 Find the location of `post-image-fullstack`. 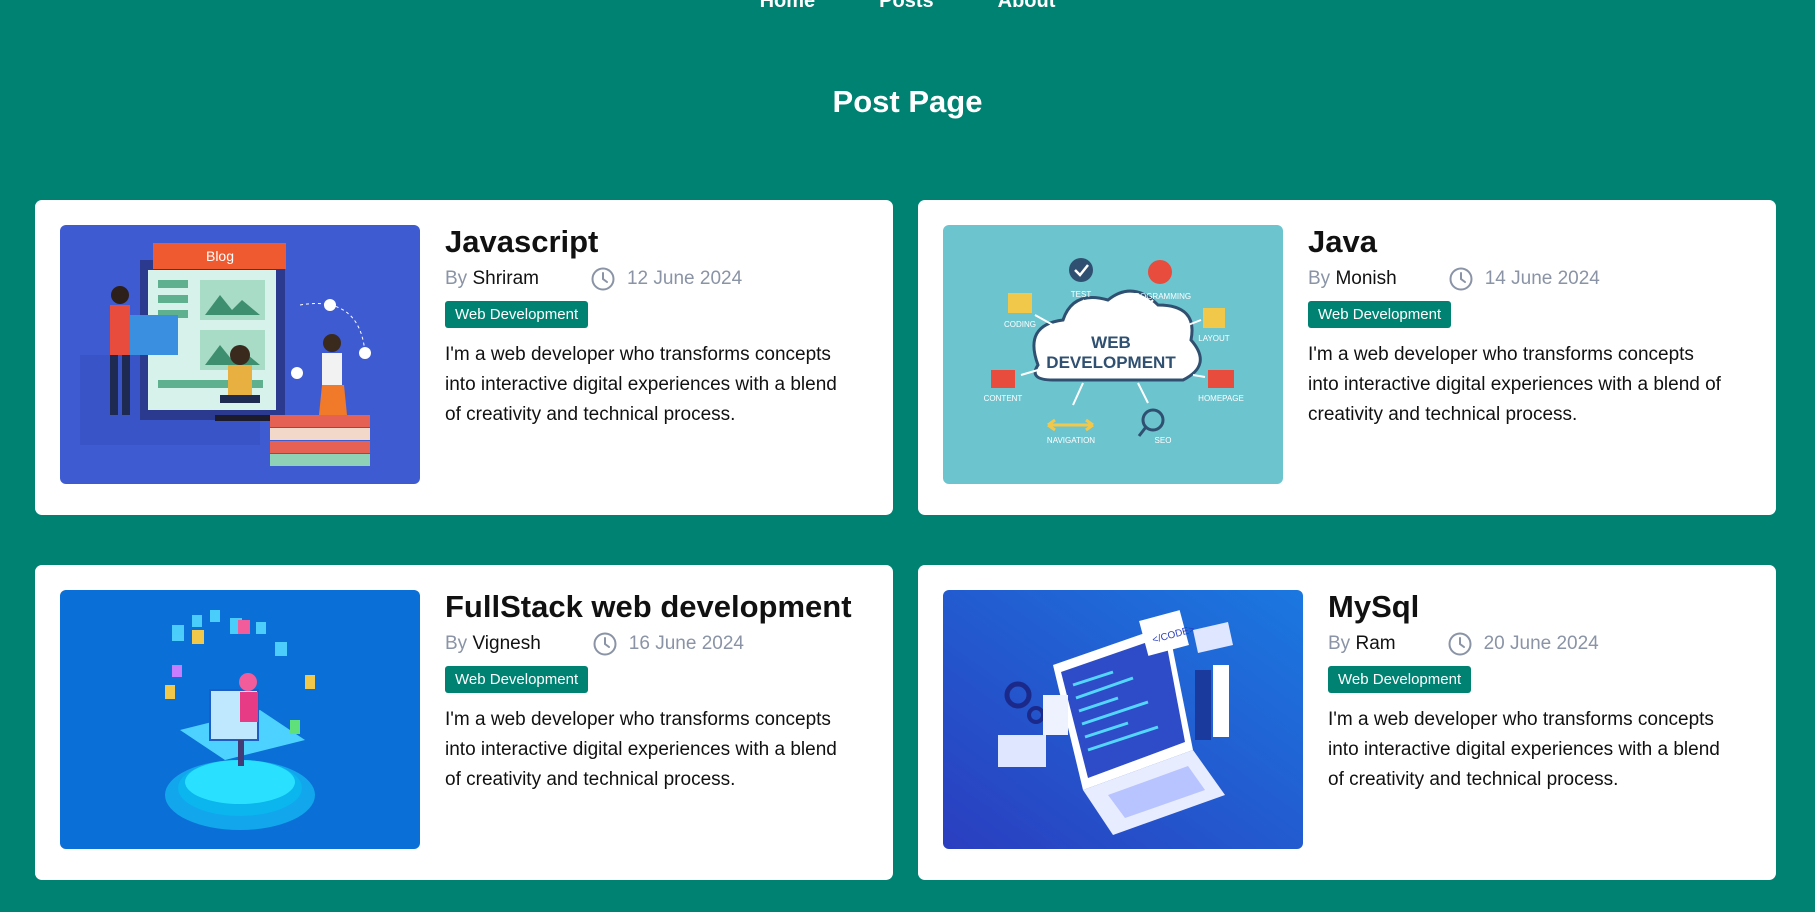

post-image-fullstack is located at coordinates (240, 719).